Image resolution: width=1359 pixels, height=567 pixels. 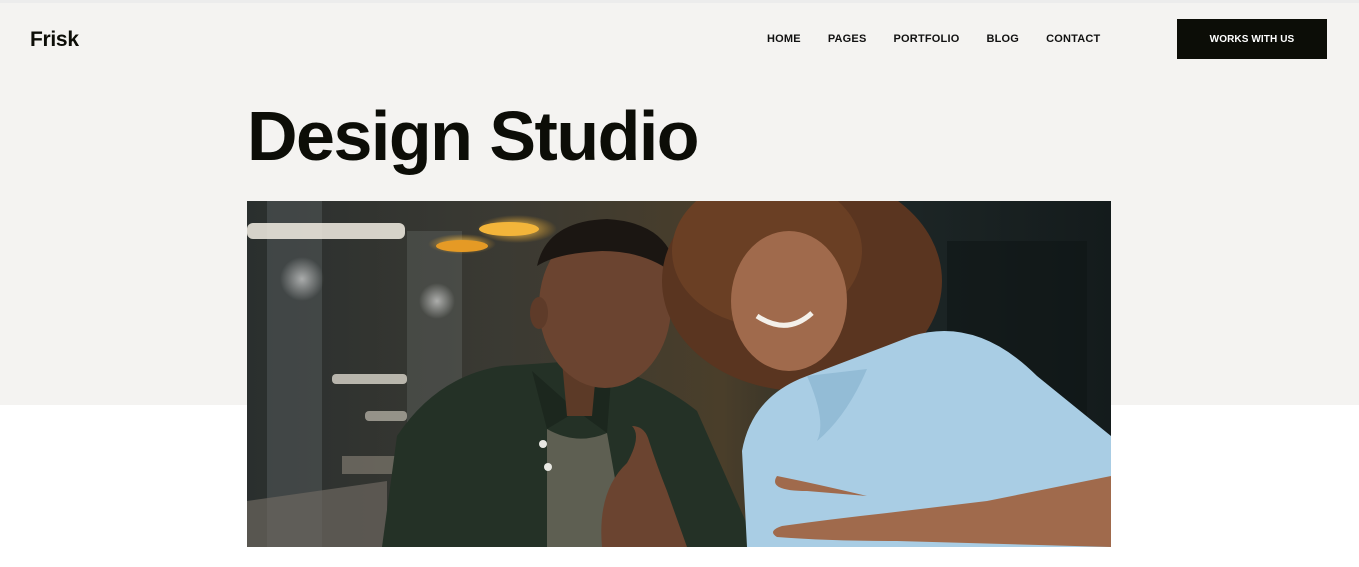 I want to click on works-with-us-button: WORKS WITH US, so click(x=1252, y=39).